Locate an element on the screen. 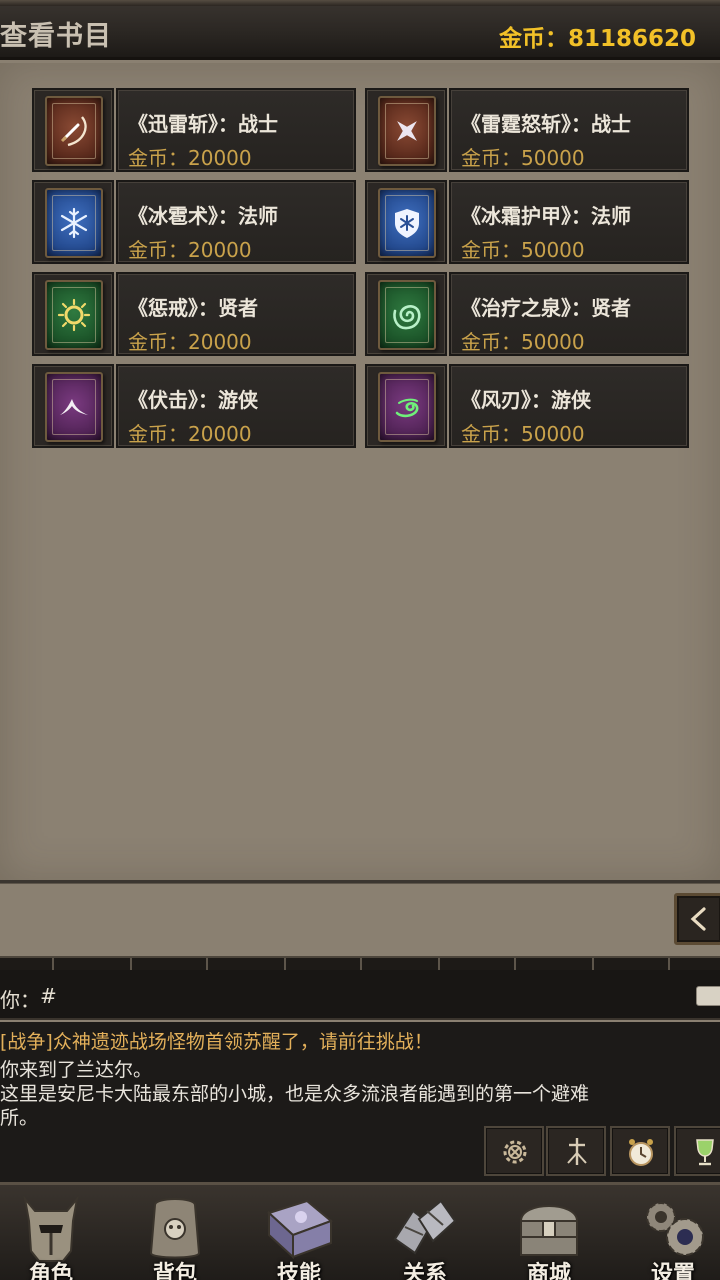 Image resolution: width=720 pixels, height=1280 pixels. nav-skills: 技能 is located at coordinates (299, 1232).